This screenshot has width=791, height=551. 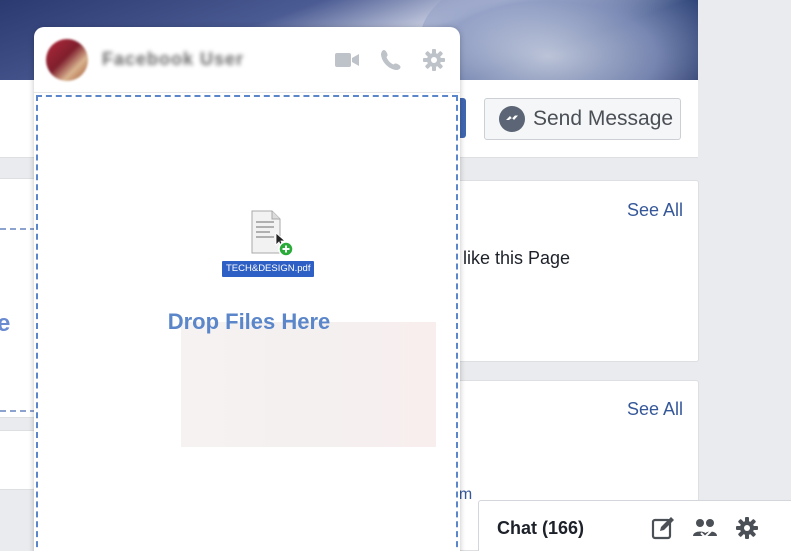 I want to click on background-image-ghost, so click(x=308, y=384).